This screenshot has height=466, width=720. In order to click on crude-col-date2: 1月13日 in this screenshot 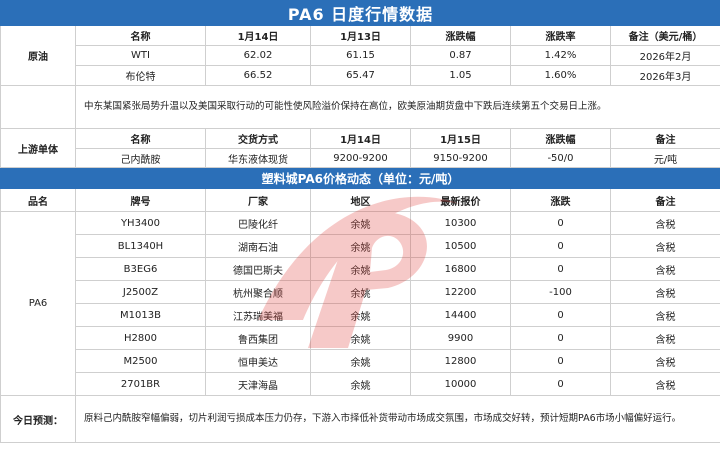, I will do `click(360, 35)`.